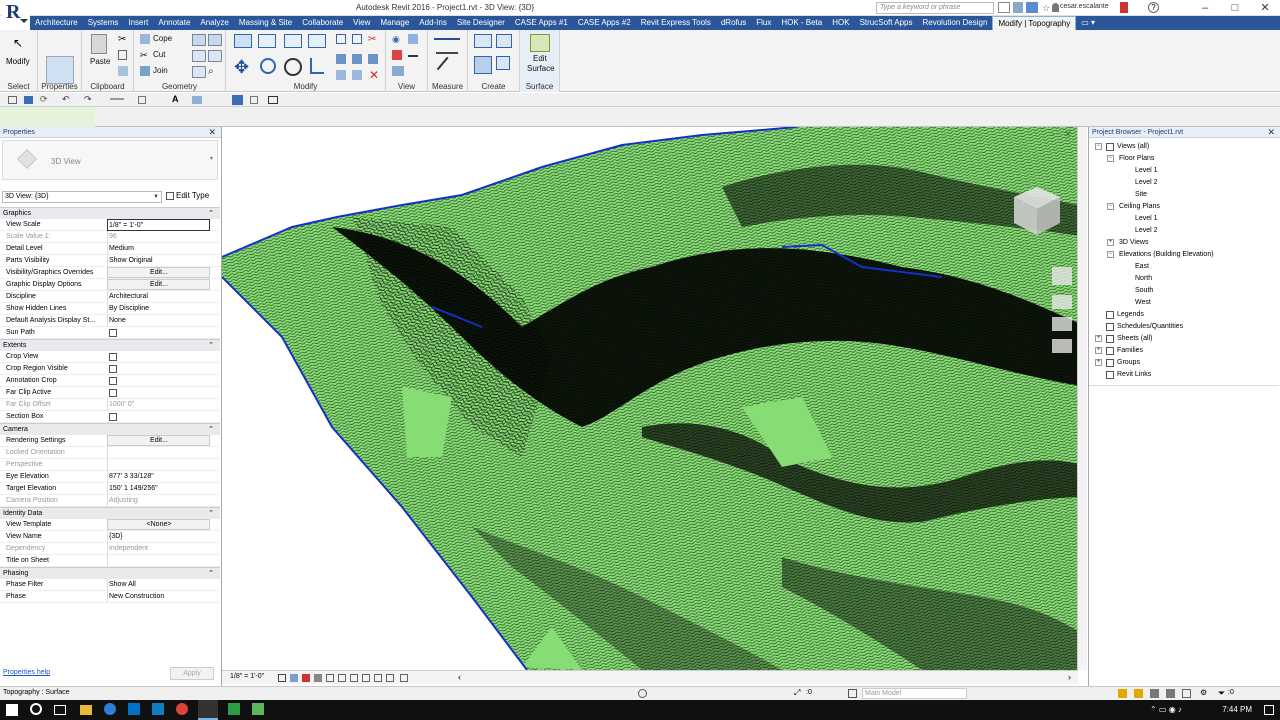  I want to click on edit-surface-label-2: Surface, so click(541, 68).